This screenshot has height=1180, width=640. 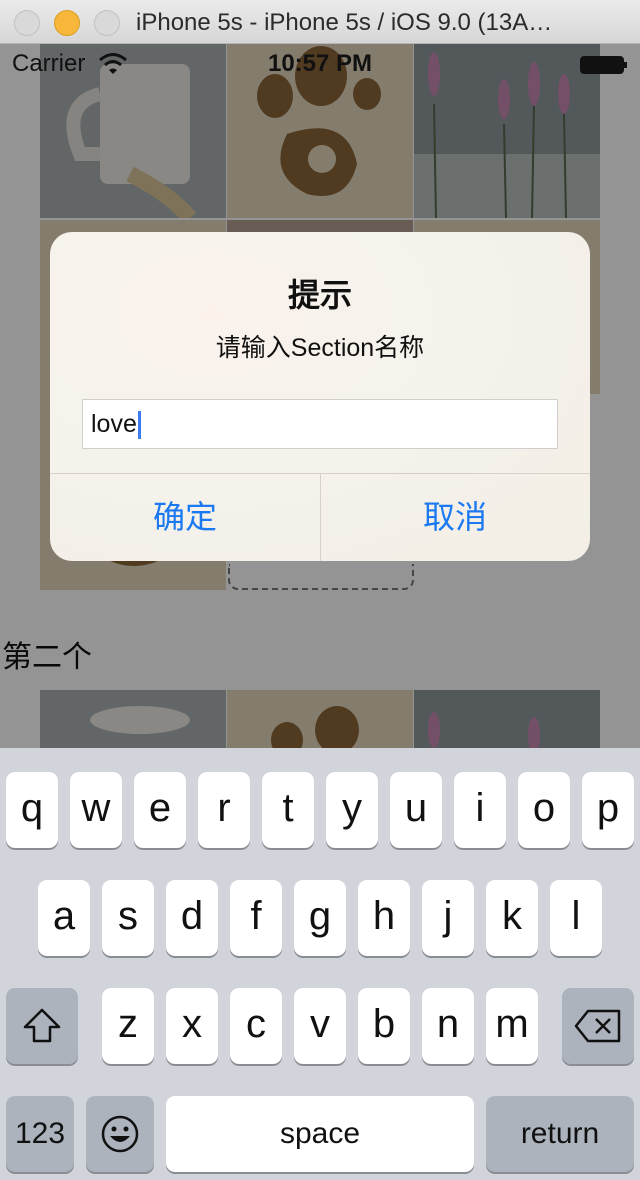 What do you see at coordinates (352, 810) in the screenshot?
I see `key-y: y` at bounding box center [352, 810].